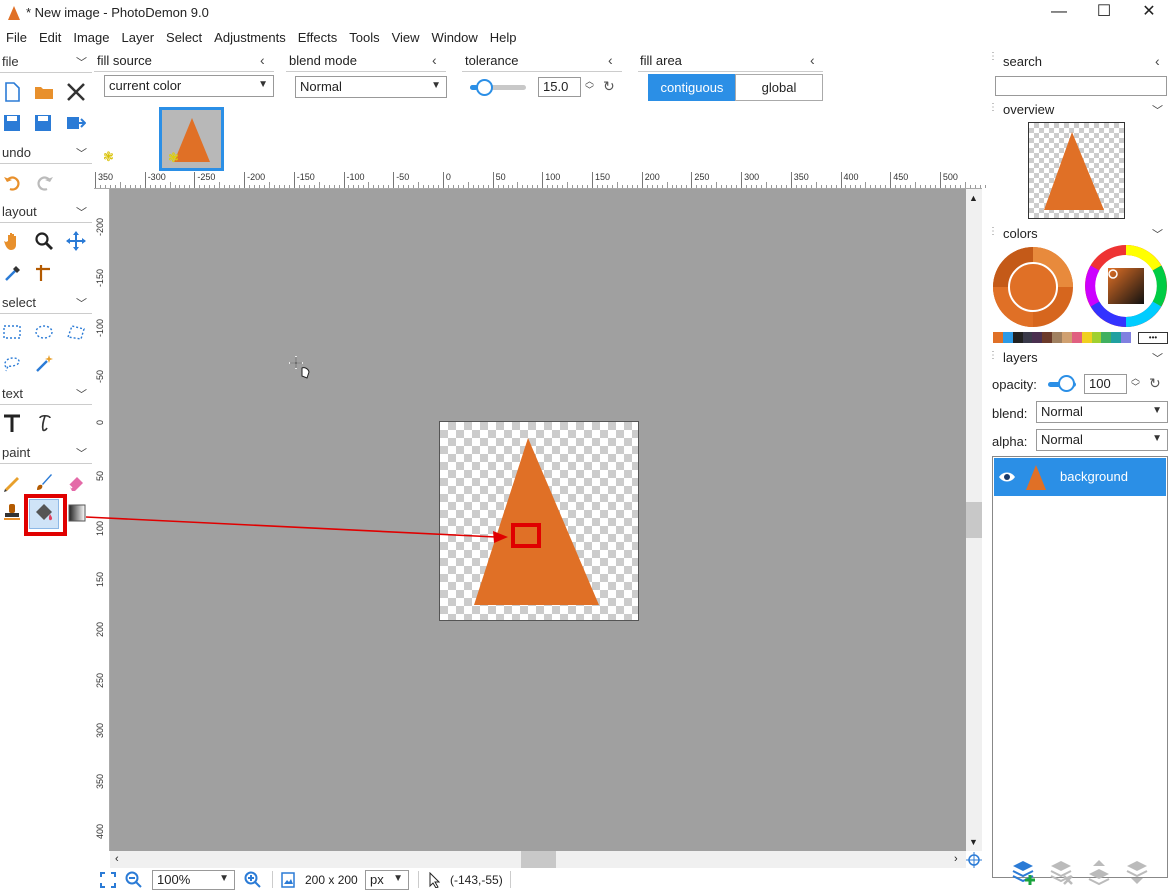 The image size is (1171, 891). I want to click on hand-tool-icon, so click(13, 241).